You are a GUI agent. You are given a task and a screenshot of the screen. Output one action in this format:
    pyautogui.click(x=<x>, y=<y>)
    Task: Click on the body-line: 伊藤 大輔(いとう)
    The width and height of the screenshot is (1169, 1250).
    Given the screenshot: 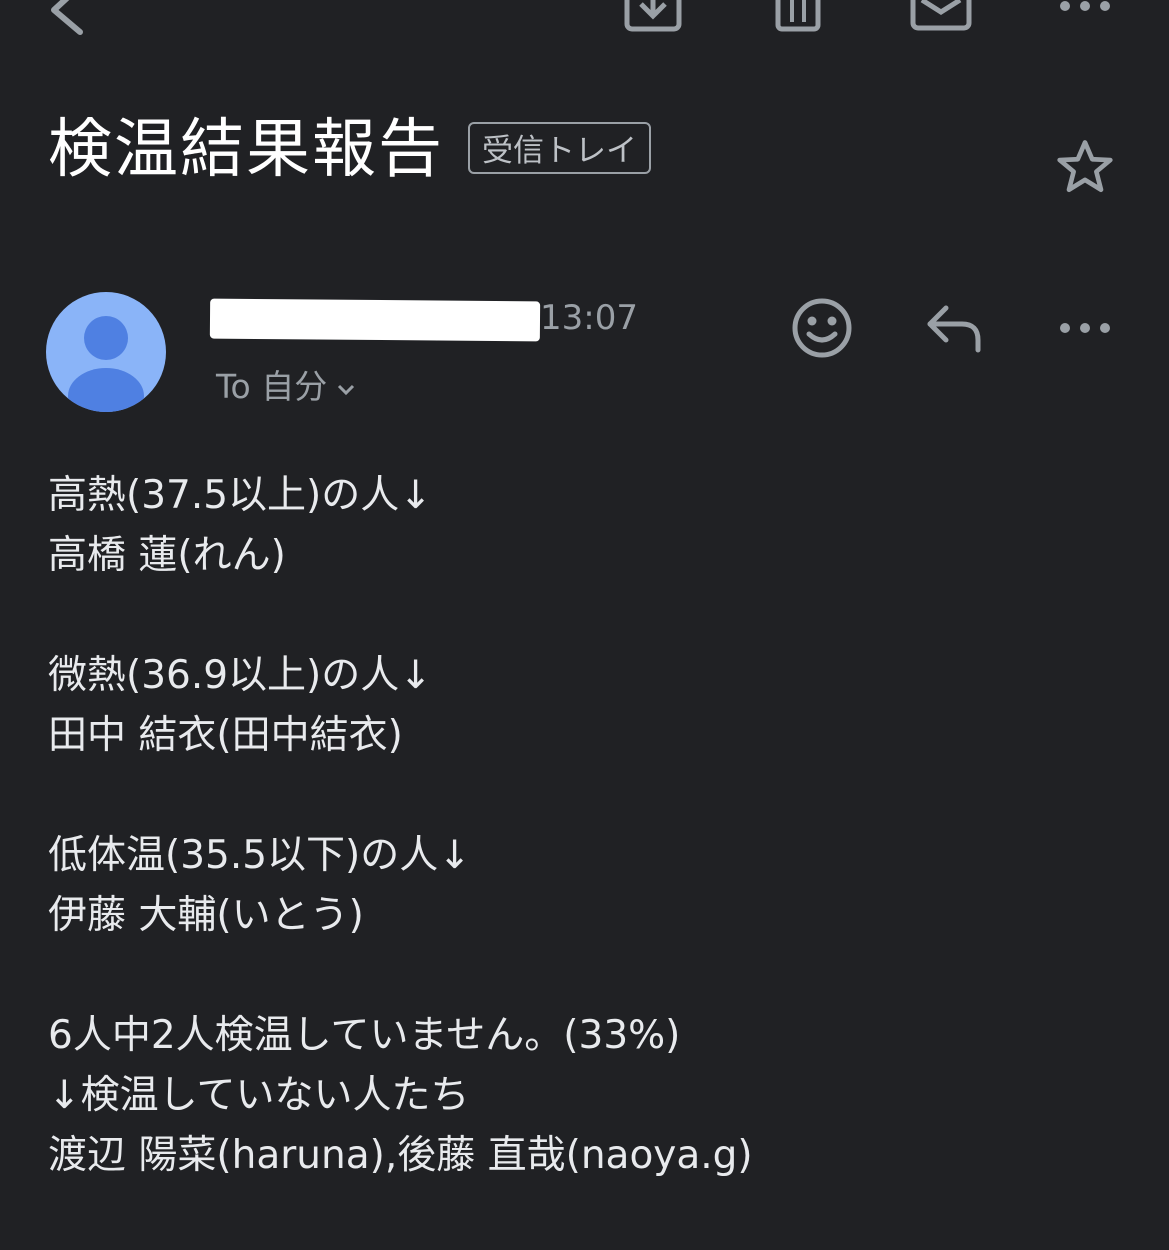 What is the action you would take?
    pyautogui.click(x=206, y=915)
    